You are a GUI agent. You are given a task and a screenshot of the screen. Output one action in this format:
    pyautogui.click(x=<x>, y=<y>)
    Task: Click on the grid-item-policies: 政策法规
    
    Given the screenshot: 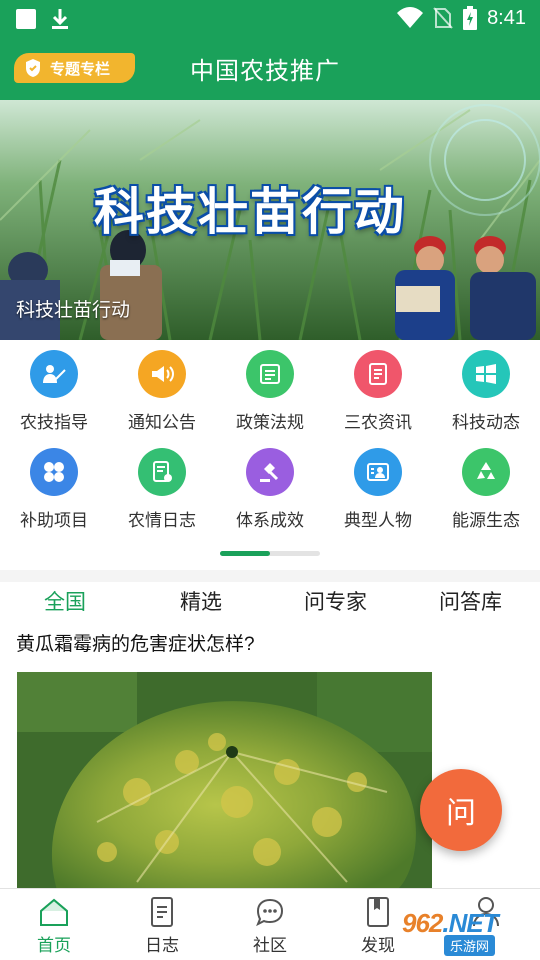 What is the action you would take?
    pyautogui.click(x=270, y=391)
    